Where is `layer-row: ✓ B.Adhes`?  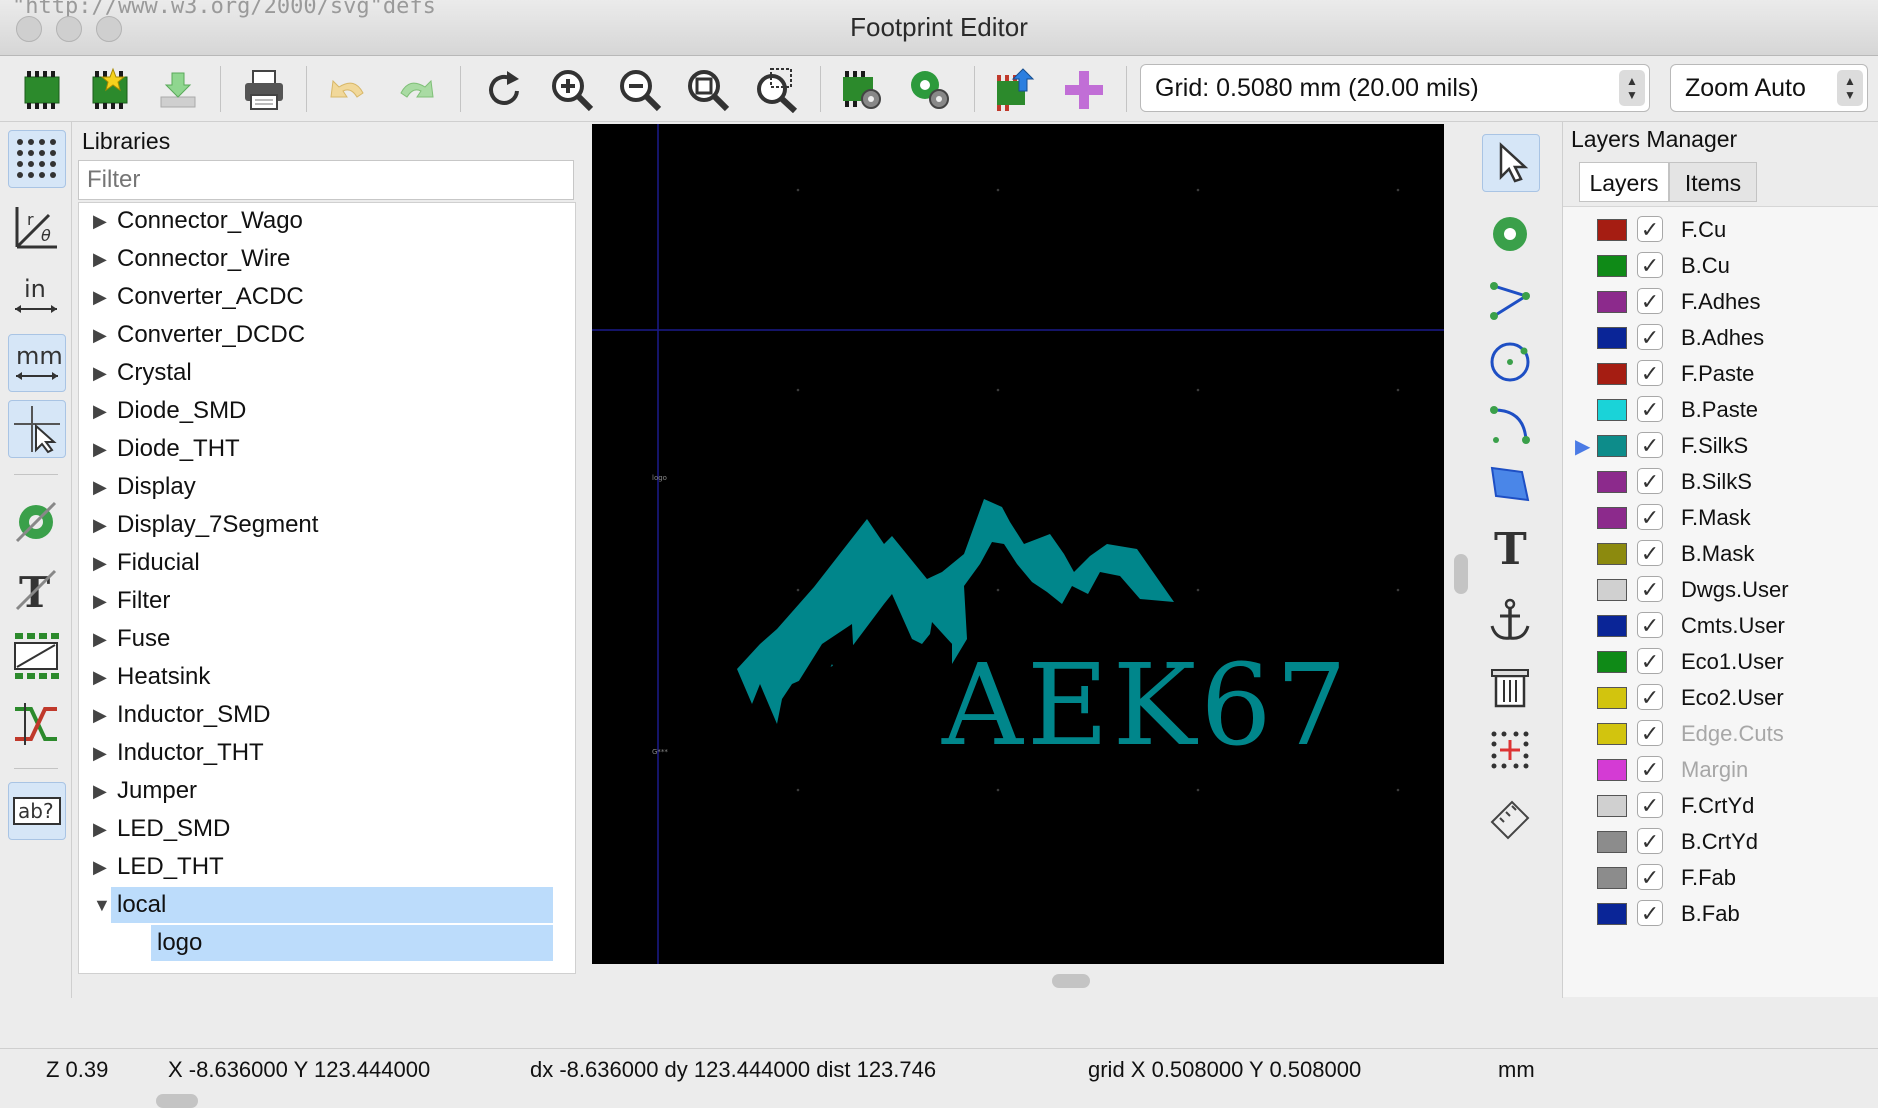 layer-row: ✓ B.Adhes is located at coordinates (1713, 339).